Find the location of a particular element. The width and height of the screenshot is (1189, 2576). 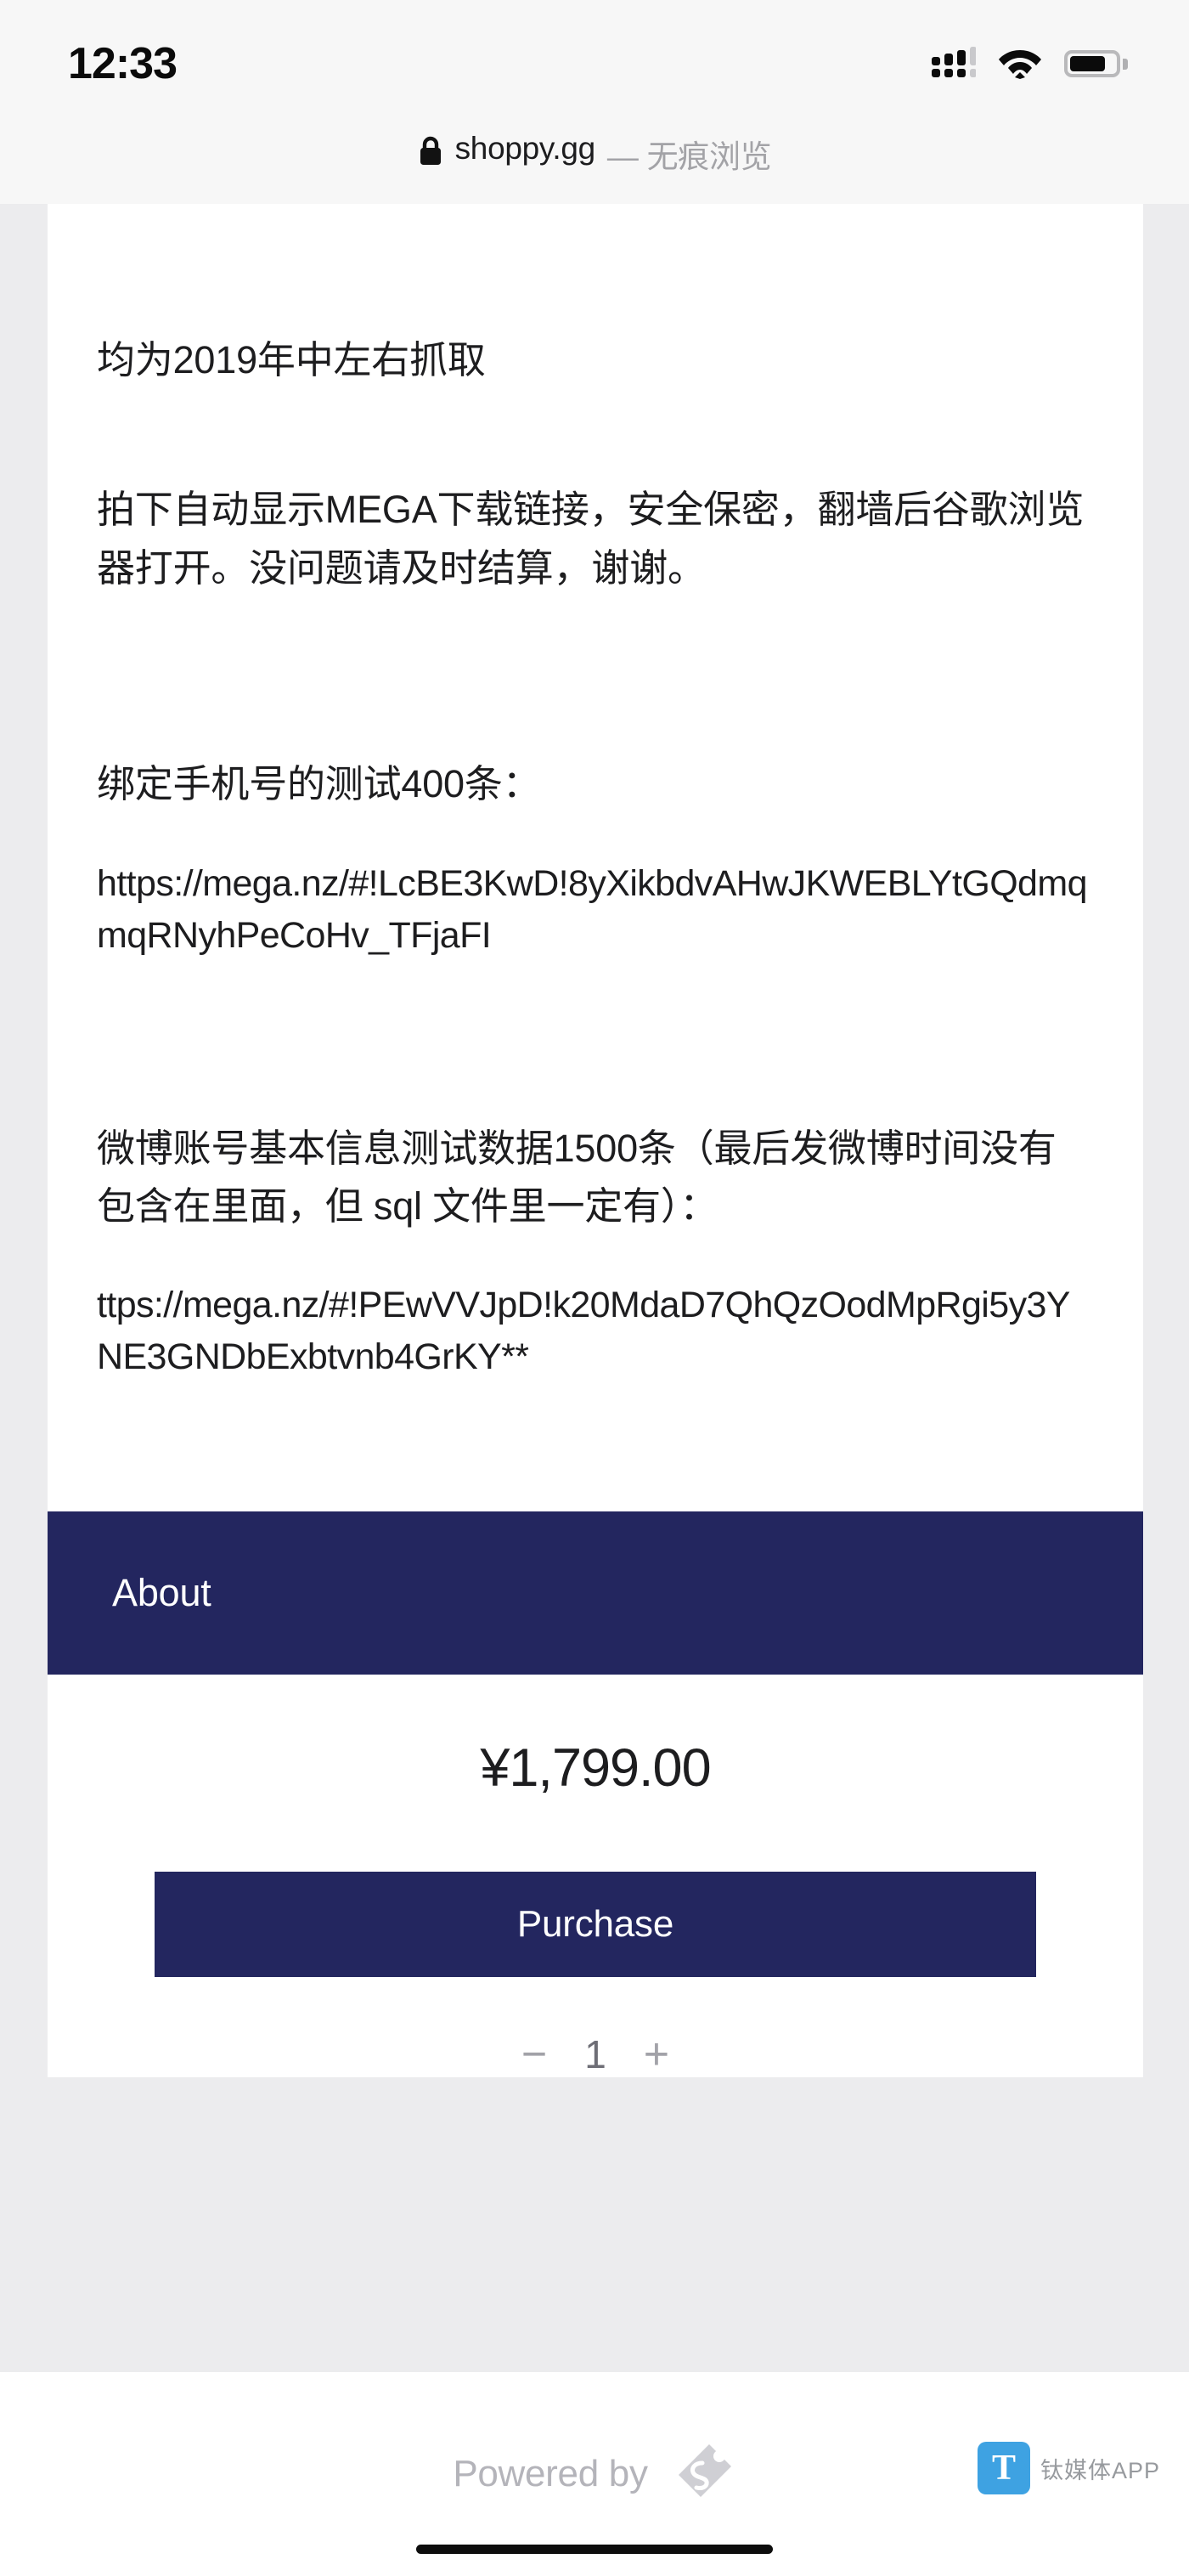

watermark: T 钛媒体APP is located at coordinates (1068, 2468).